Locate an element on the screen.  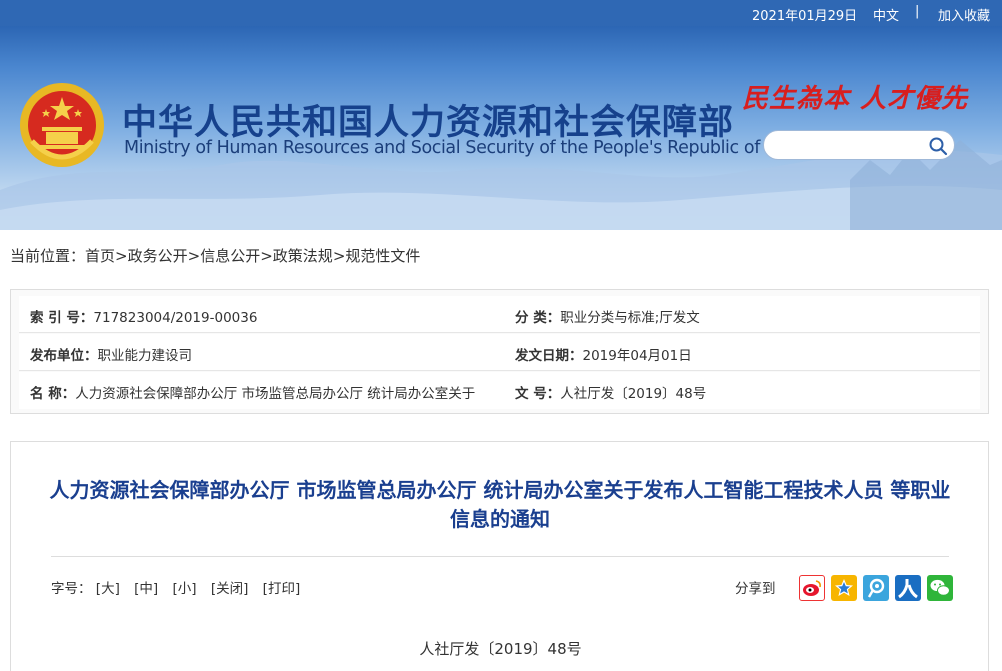
language-link: 中文 is located at coordinates (886, 14).